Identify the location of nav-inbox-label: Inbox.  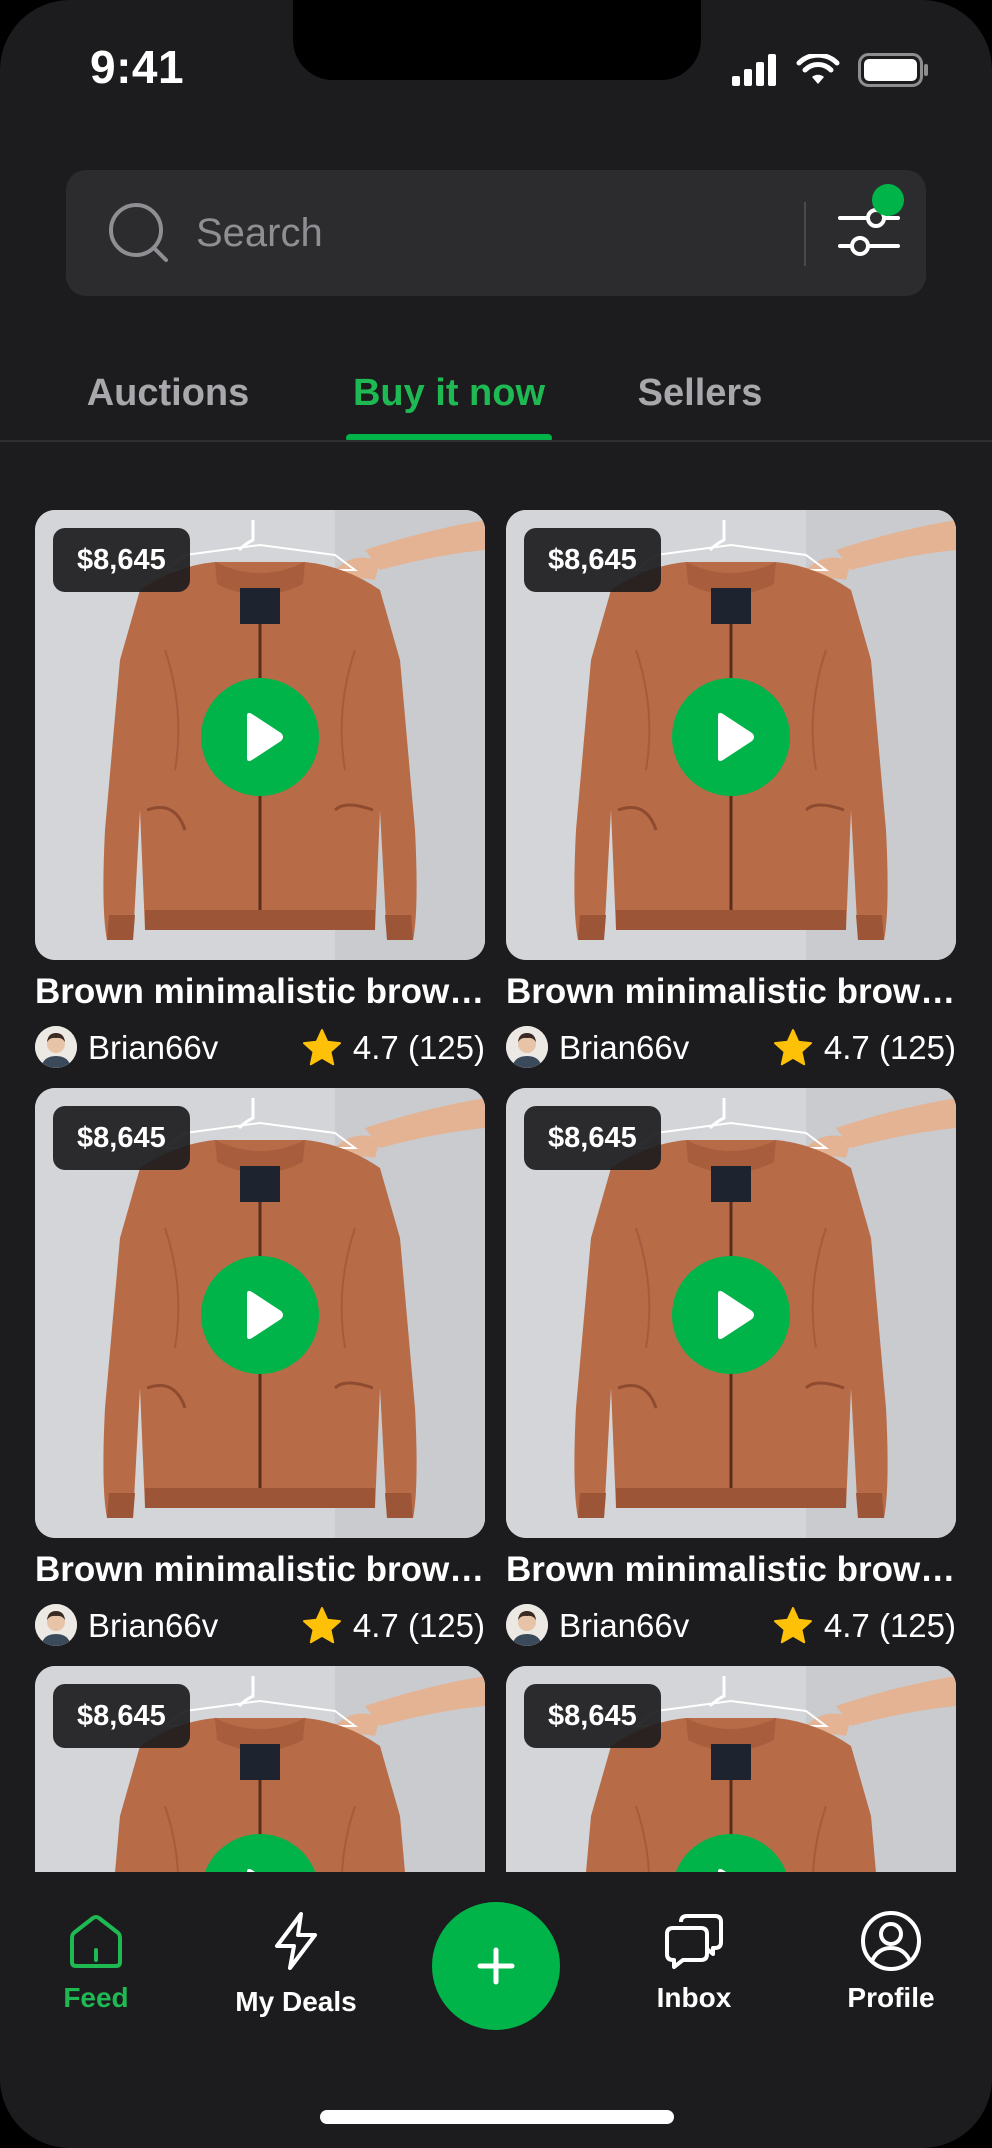
(694, 1997).